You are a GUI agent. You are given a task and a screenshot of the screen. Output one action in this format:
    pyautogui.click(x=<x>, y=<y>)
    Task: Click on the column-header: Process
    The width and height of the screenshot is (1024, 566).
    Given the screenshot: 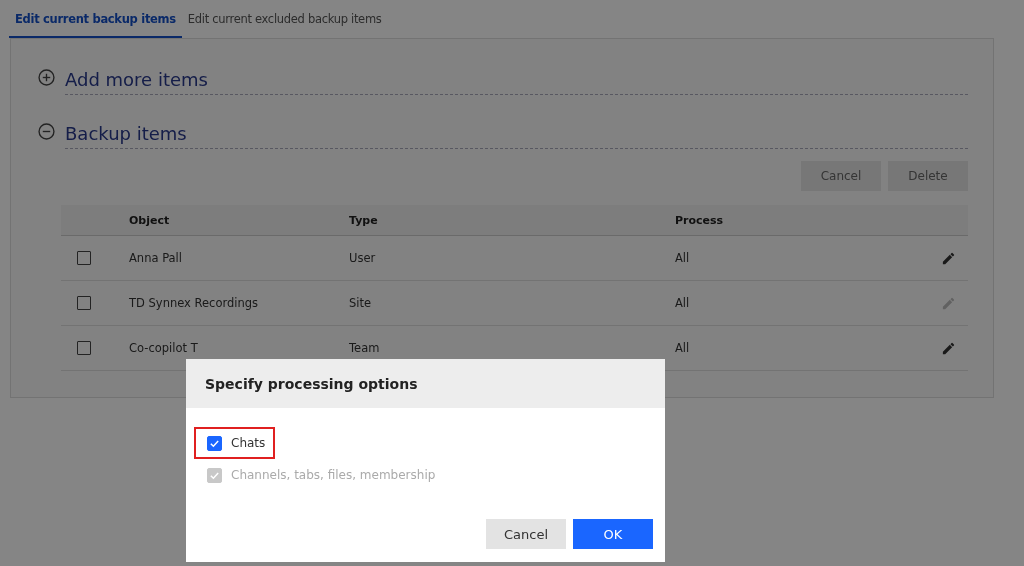 What is the action you would take?
    pyautogui.click(x=700, y=220)
    